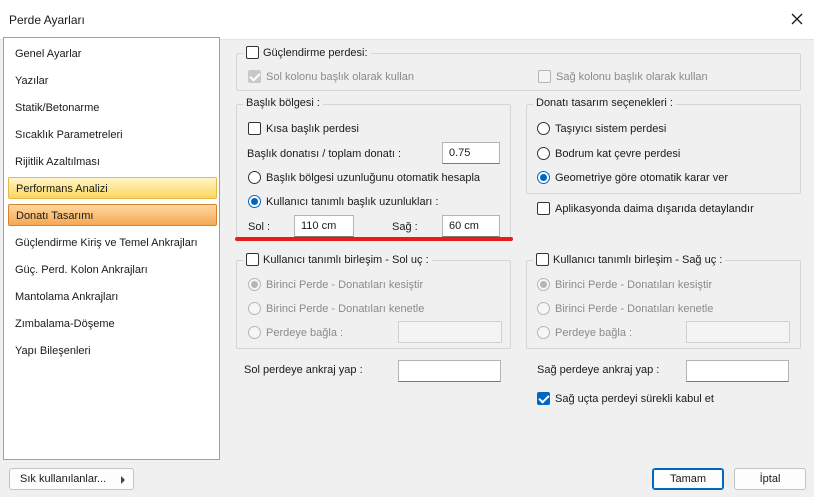 The width and height of the screenshot is (814, 497). I want to click on sag-perdeye-bagla-label: Perdeye bağla :, so click(594, 332).